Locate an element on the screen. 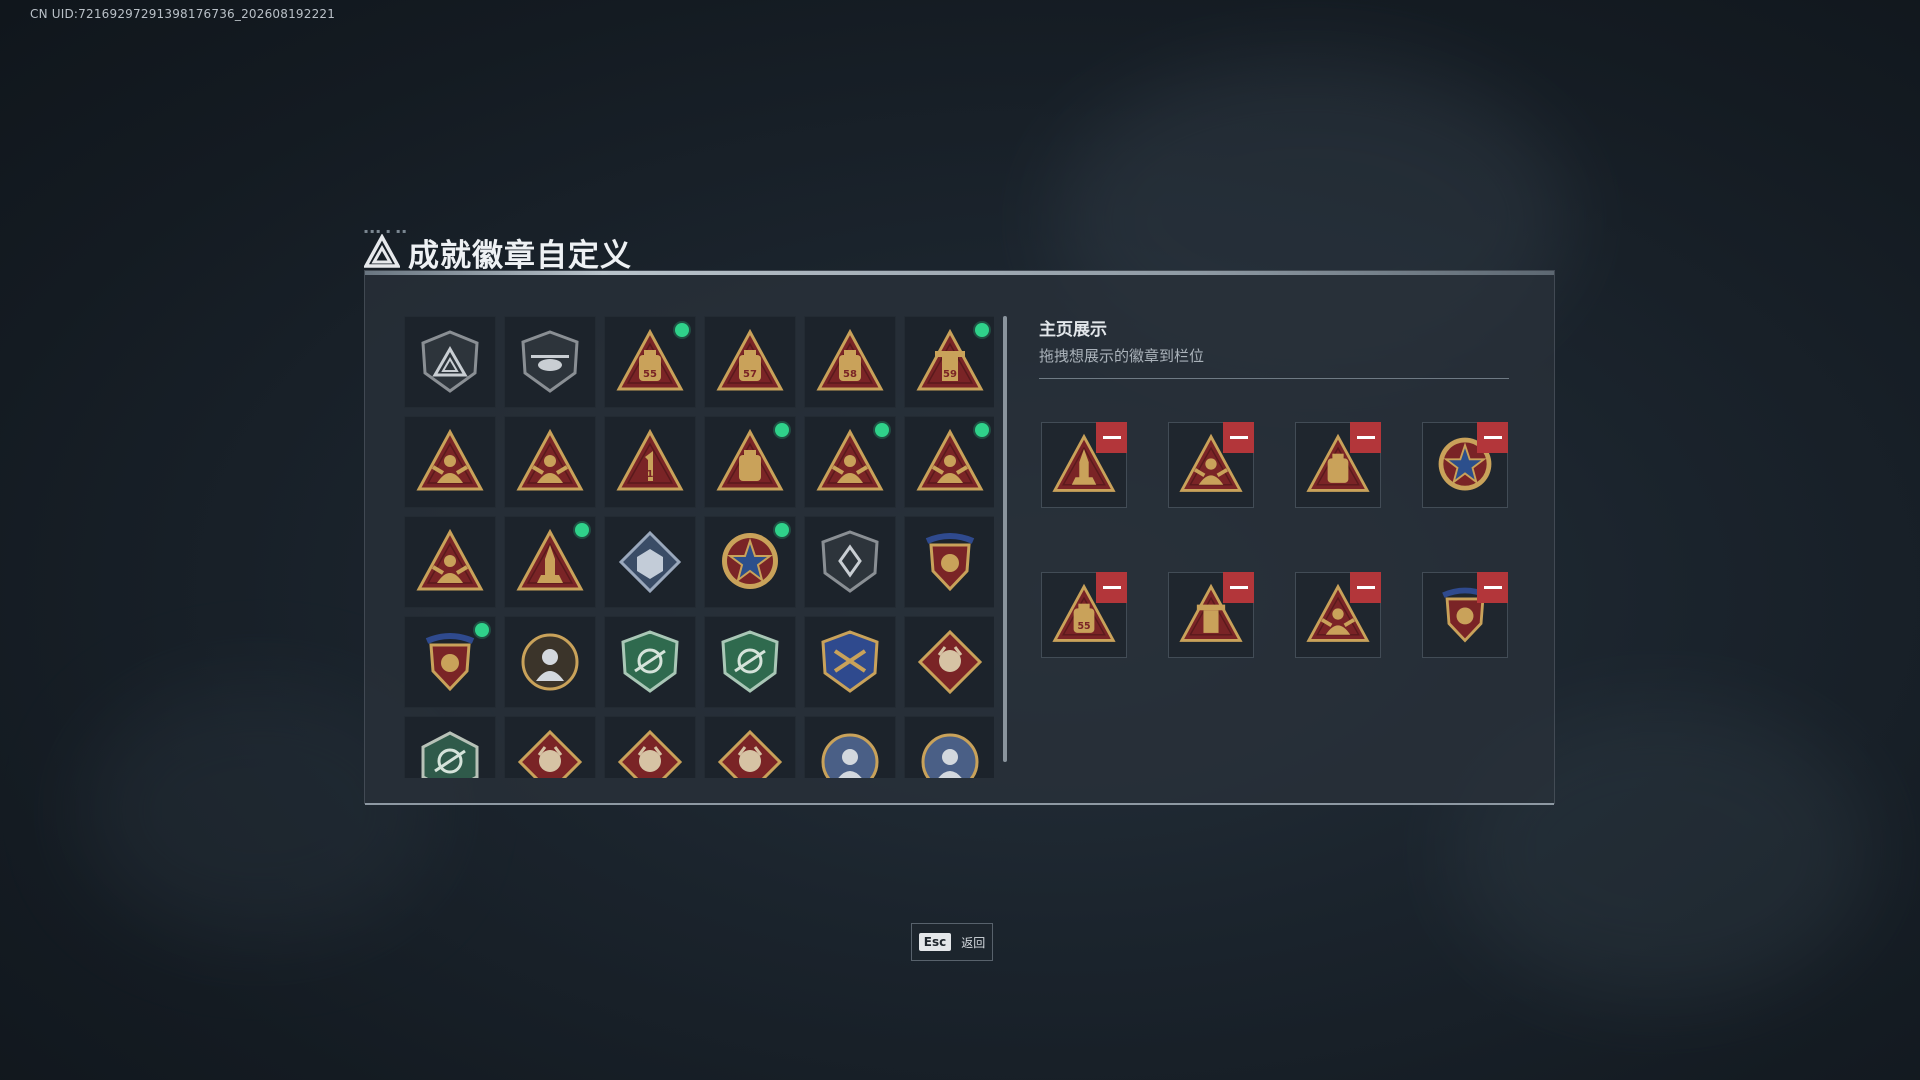 The width and height of the screenshot is (1920, 1080). badge-cell: 1 is located at coordinates (650, 462).